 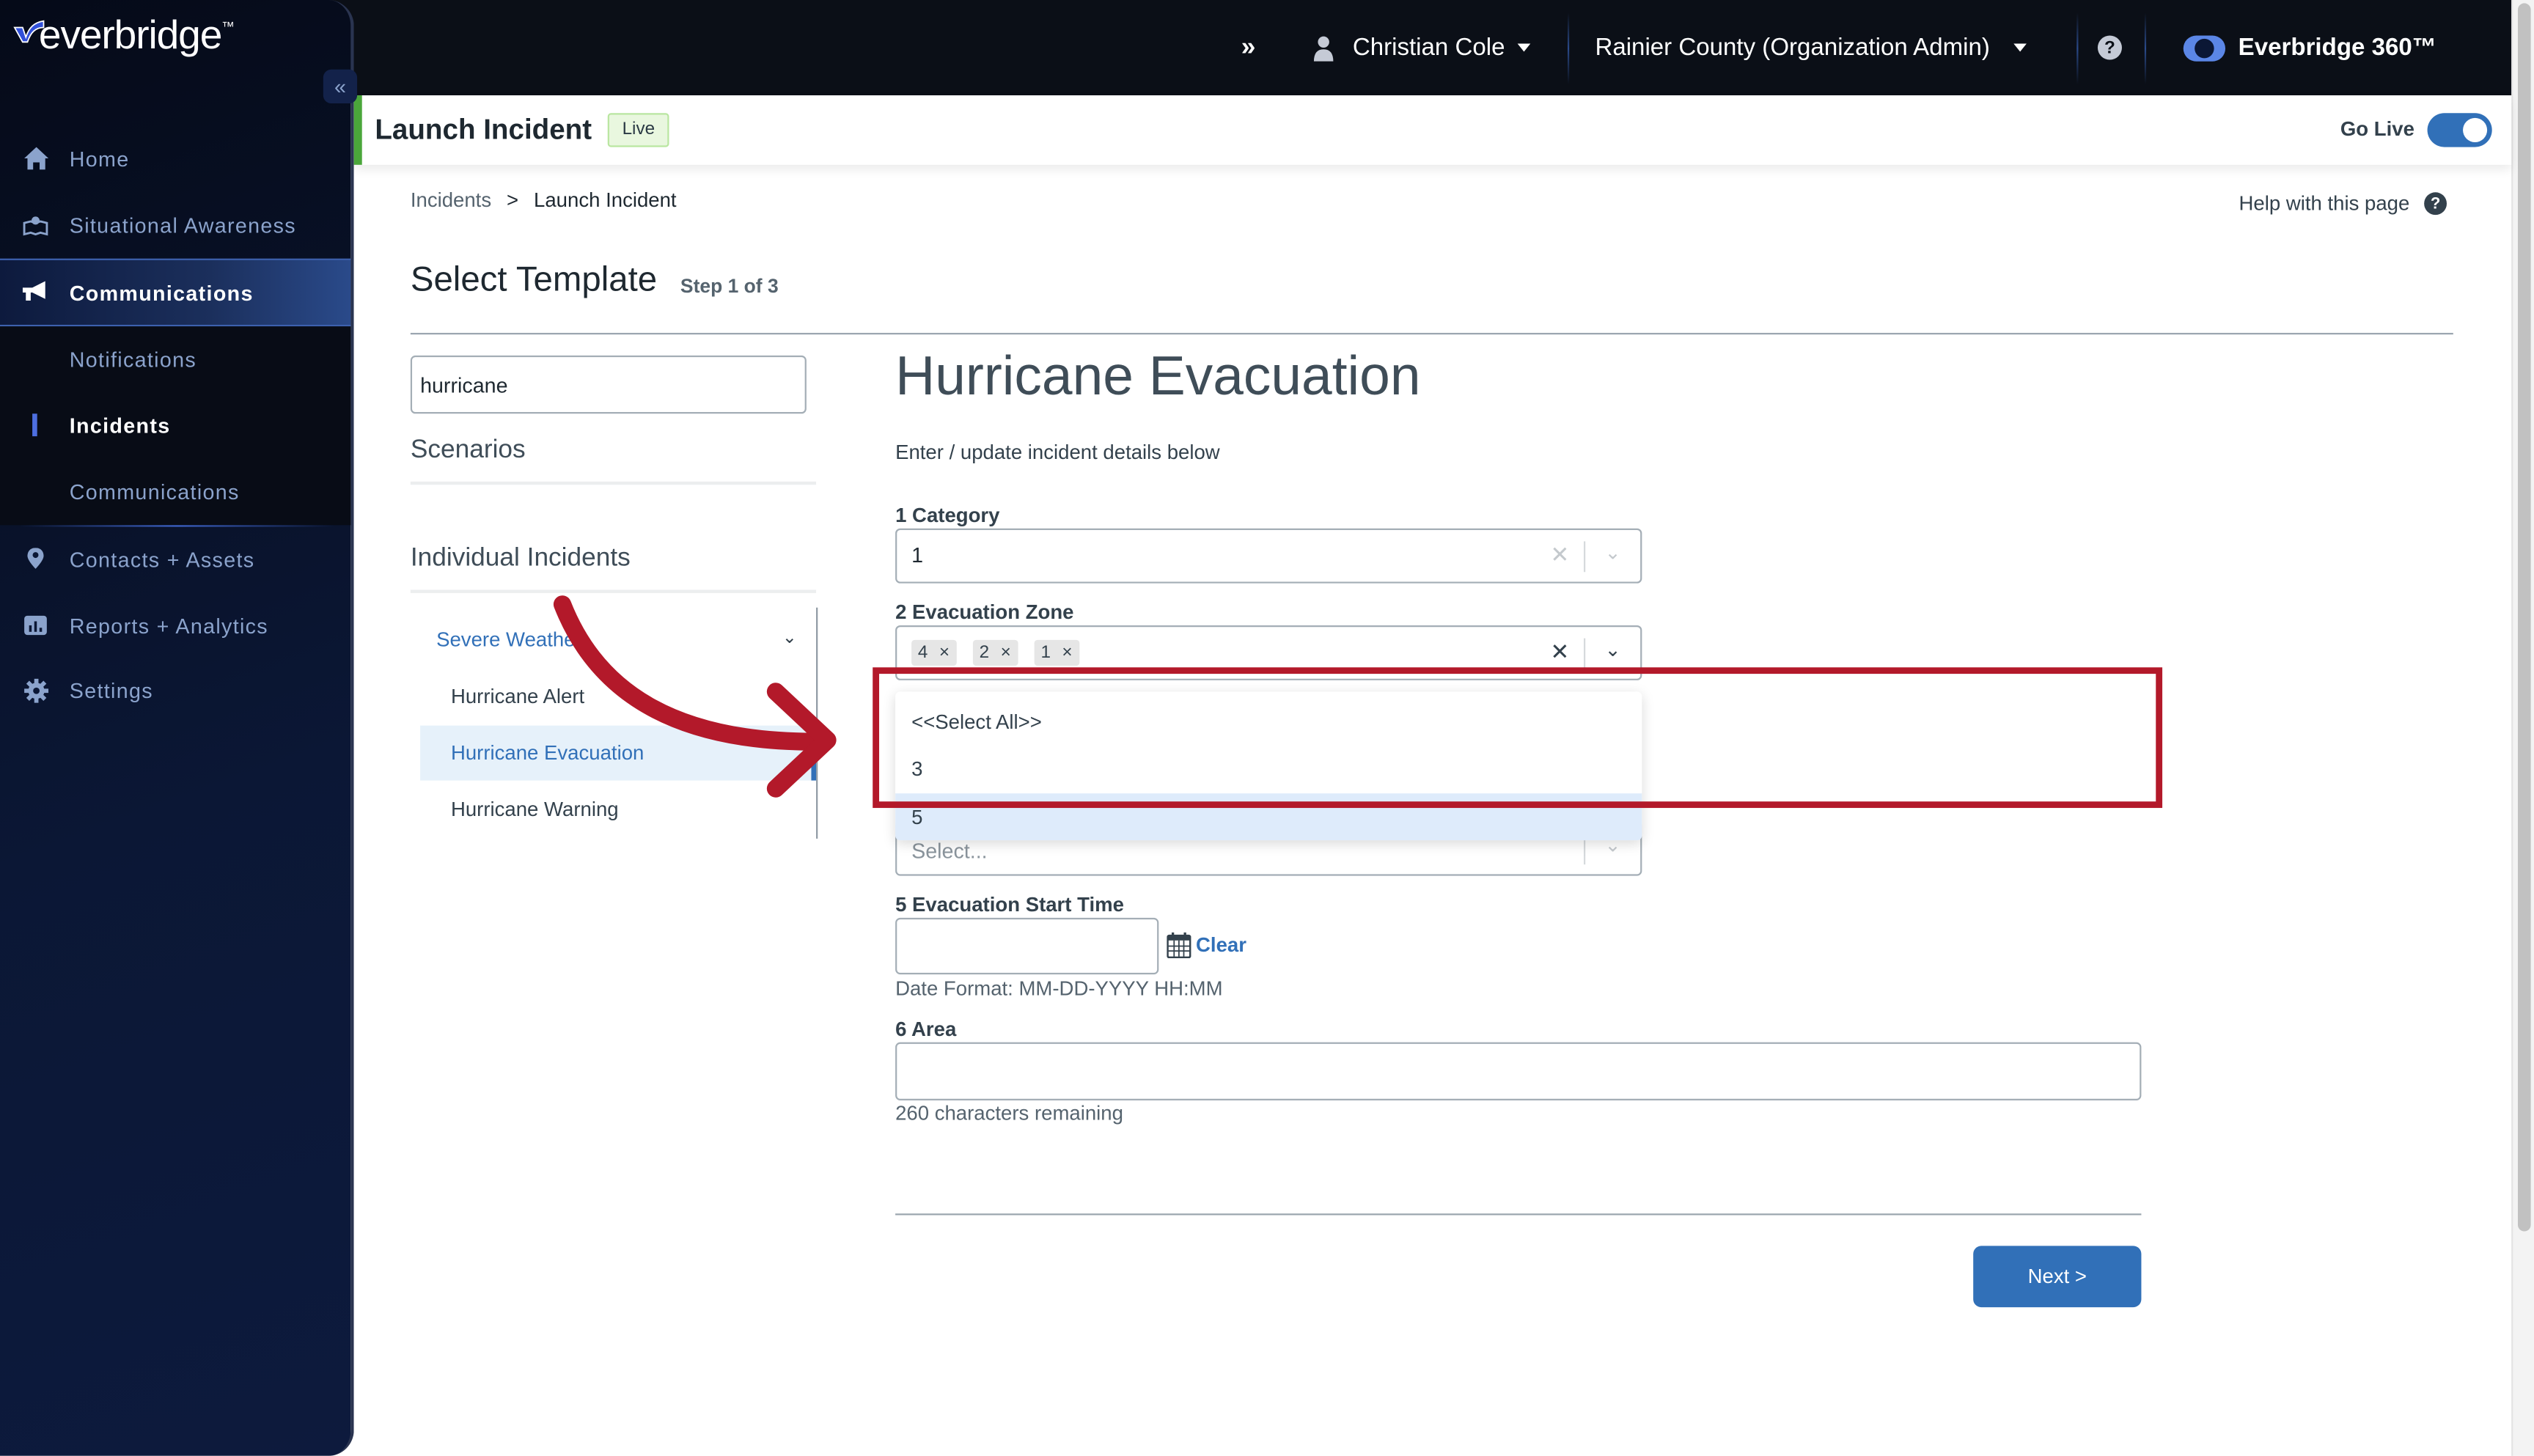 I want to click on sidebar-item-situational-awareness: Situational Awareness, so click(x=175, y=224).